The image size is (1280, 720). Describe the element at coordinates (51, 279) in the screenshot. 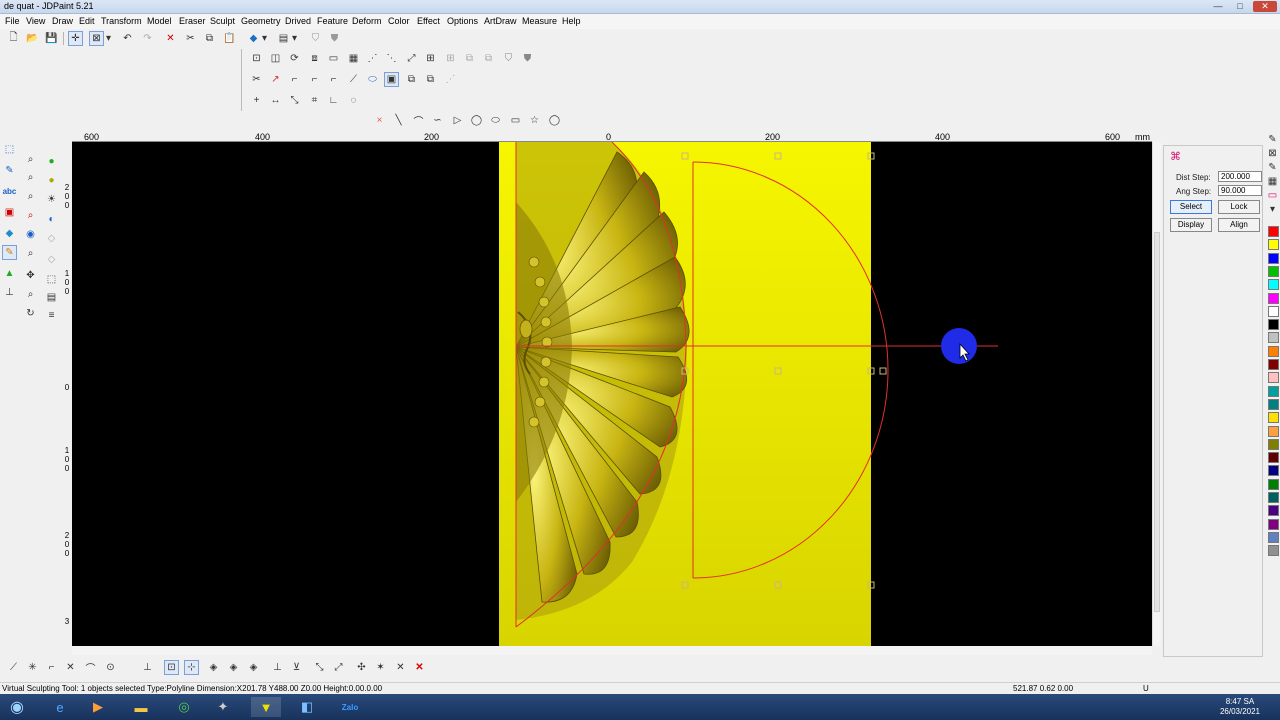

I see `box-icon: ⬚` at that location.